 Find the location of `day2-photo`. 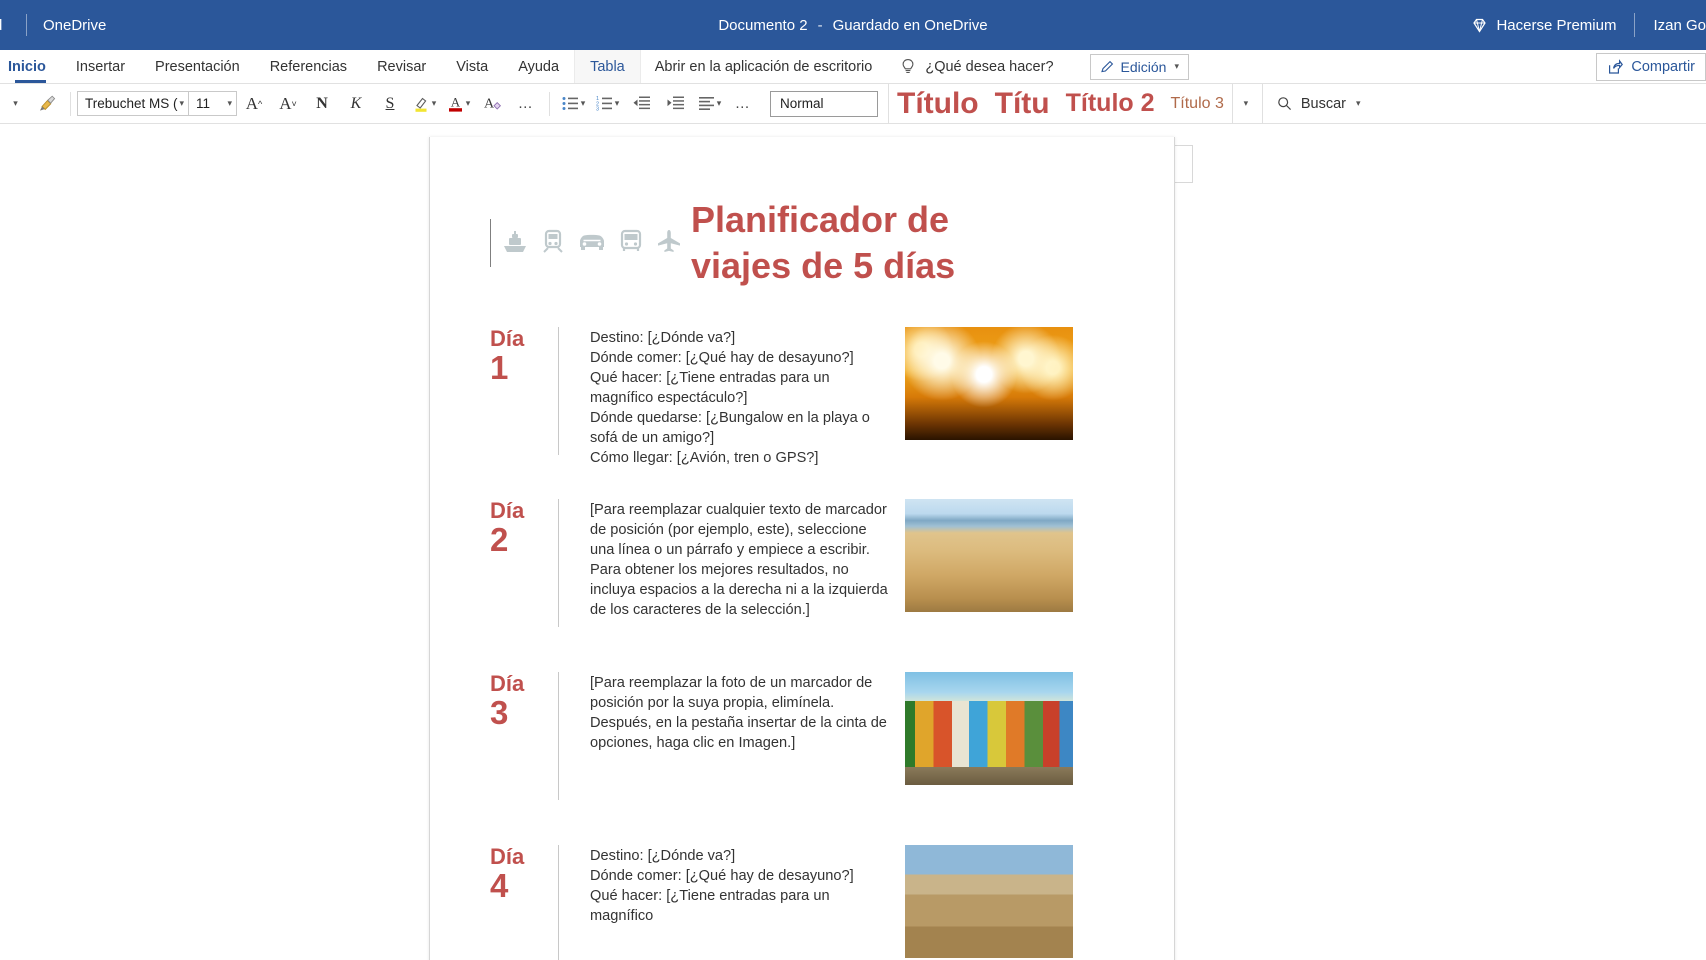

day2-photo is located at coordinates (989, 555).